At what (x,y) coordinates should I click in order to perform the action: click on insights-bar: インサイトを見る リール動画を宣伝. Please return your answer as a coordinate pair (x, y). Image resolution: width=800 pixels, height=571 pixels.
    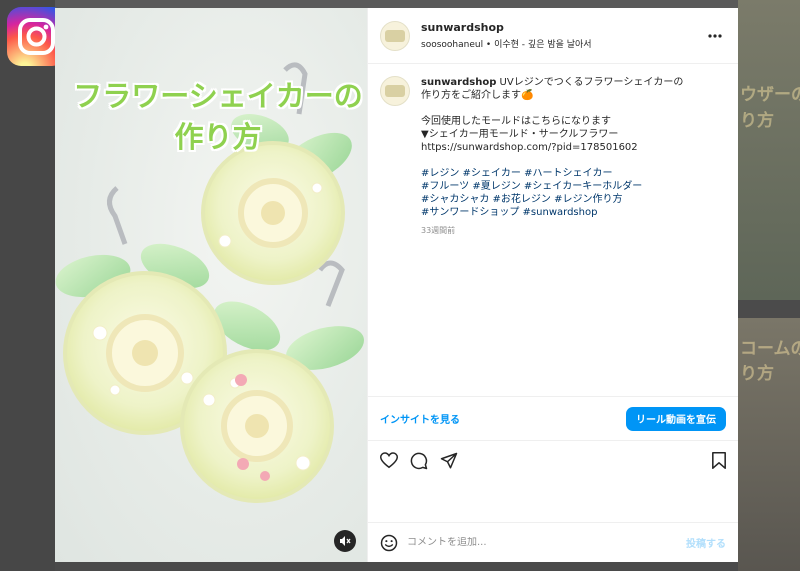
    Looking at the image, I should click on (553, 418).